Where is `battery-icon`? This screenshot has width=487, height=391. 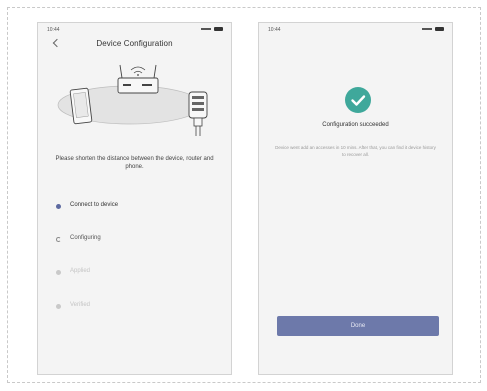
battery-icon is located at coordinates (439, 29).